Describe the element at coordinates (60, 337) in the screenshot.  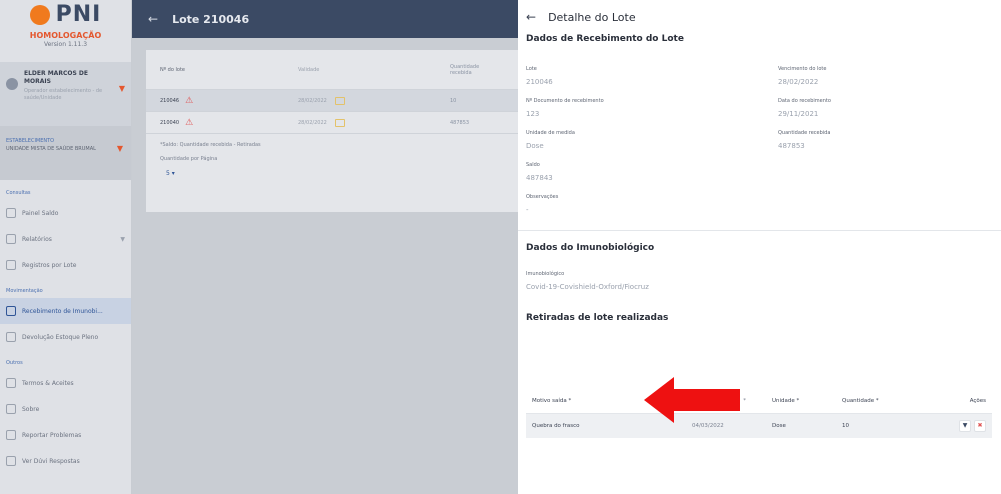
I see `sidebar-item-label: Devolução Estoque Pleno` at that location.